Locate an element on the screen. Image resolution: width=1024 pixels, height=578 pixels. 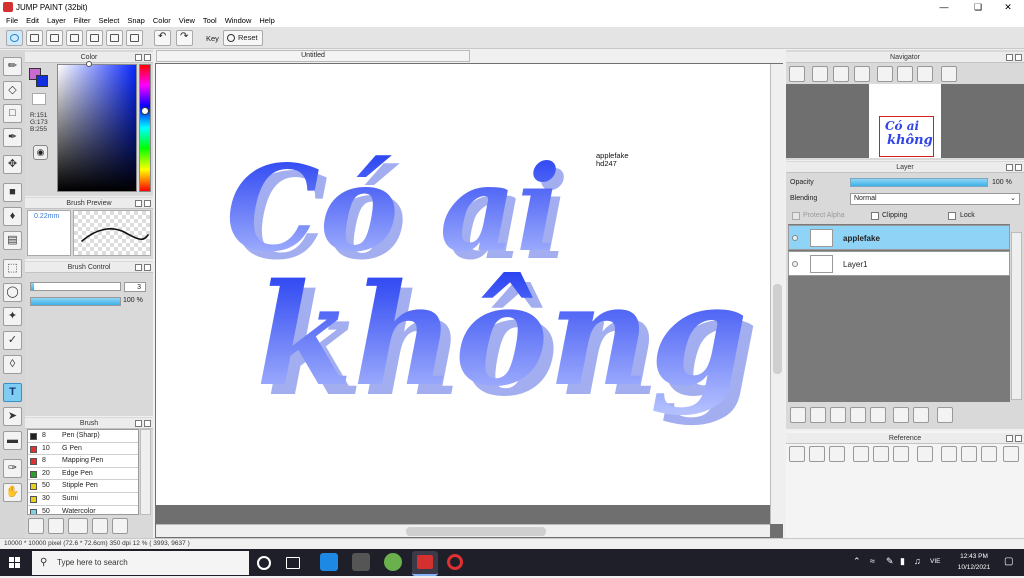
rotate-right-icon is located at coordinates (925, 74).